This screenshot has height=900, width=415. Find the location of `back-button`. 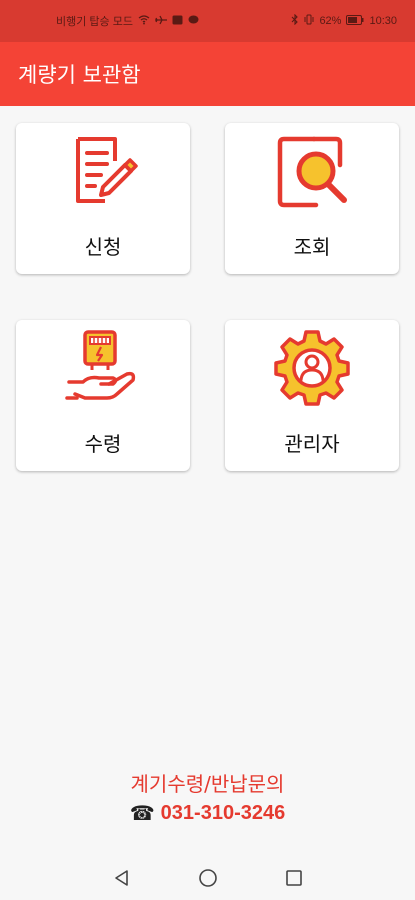

back-button is located at coordinates (122, 878).